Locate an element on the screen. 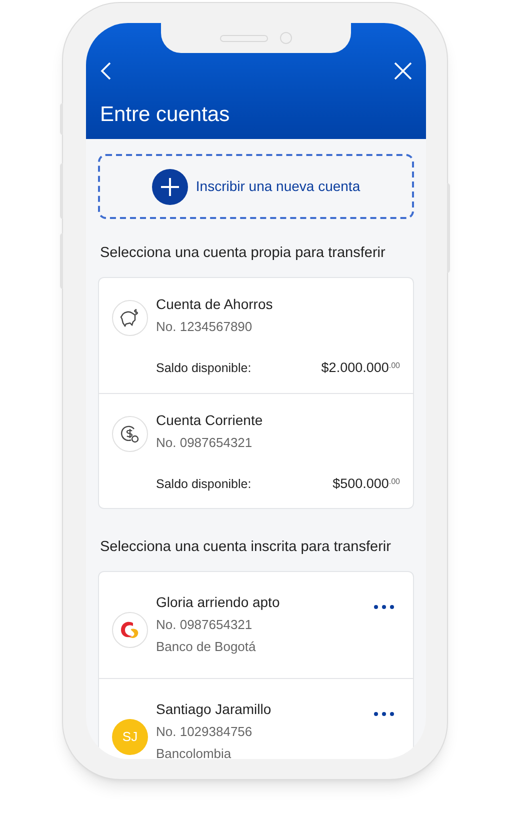 The image size is (507, 825). screen-title: Entre cuentas is located at coordinates (165, 115).